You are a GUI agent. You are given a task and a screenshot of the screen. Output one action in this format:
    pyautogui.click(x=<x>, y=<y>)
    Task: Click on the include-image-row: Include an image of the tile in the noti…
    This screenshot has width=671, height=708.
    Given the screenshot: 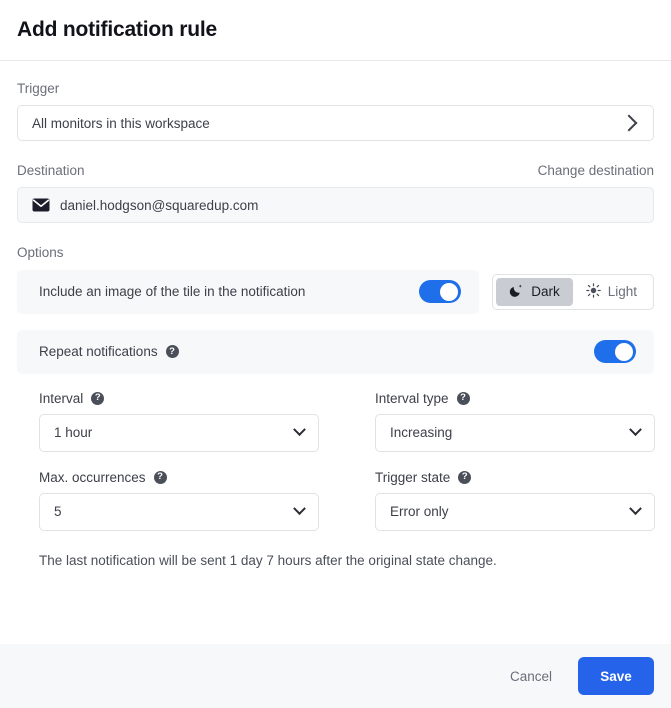 What is the action you would take?
    pyautogui.click(x=248, y=291)
    